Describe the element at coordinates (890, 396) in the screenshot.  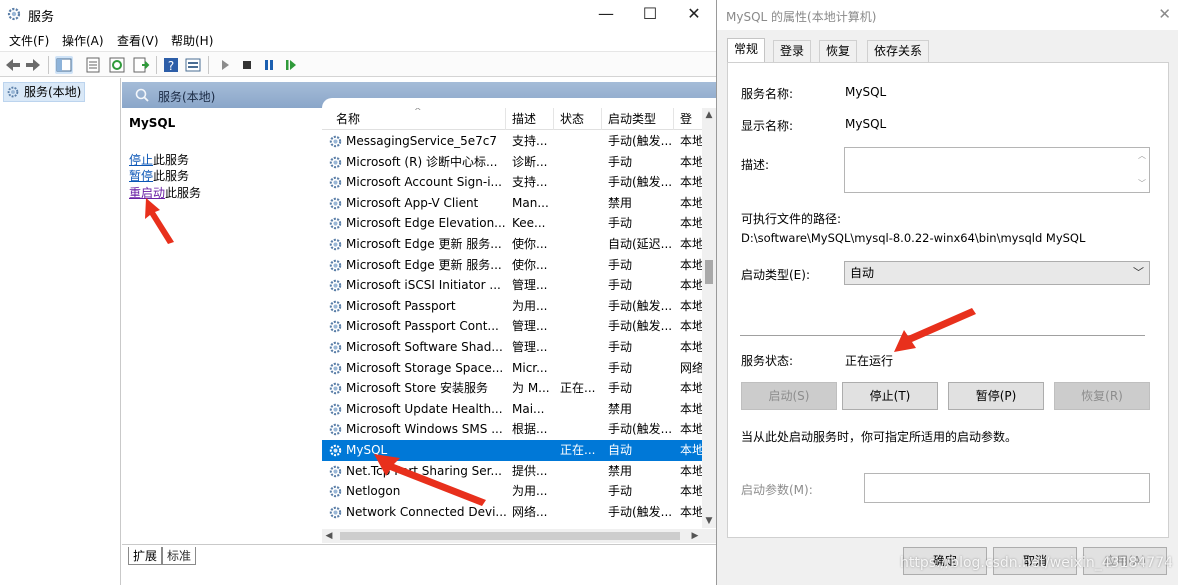
I see `stop-button: 停止(T)` at that location.